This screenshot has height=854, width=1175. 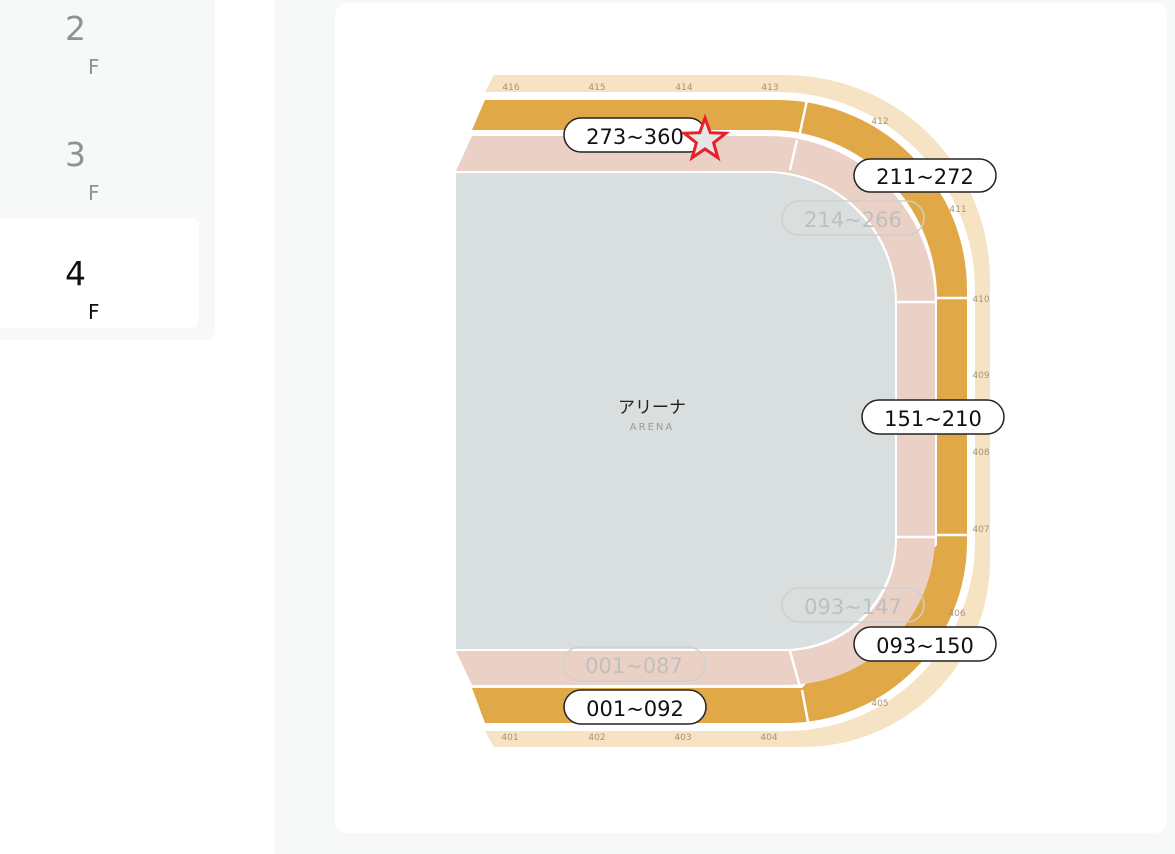 What do you see at coordinates (75, 154) in the screenshot?
I see `floor-number: 3` at bounding box center [75, 154].